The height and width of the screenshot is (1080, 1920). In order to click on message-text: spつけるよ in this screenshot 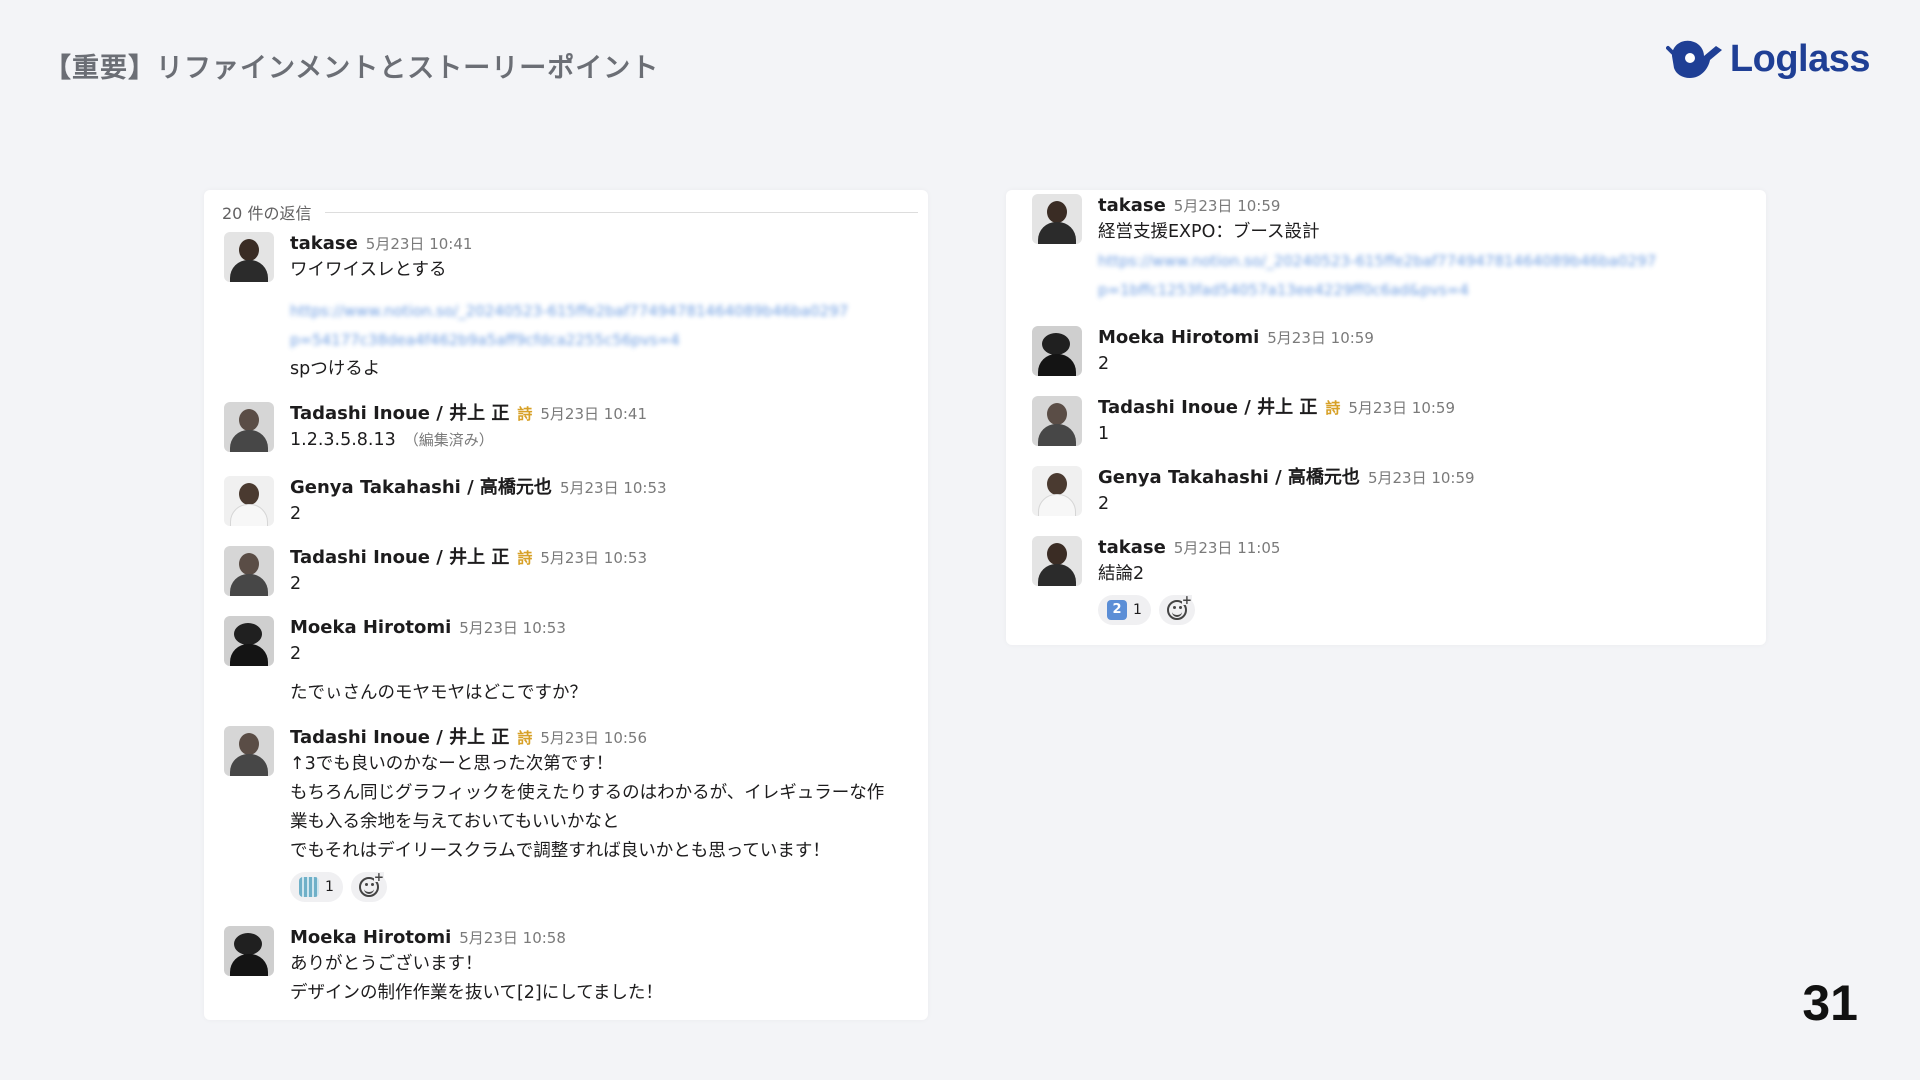, I will do `click(335, 369)`.